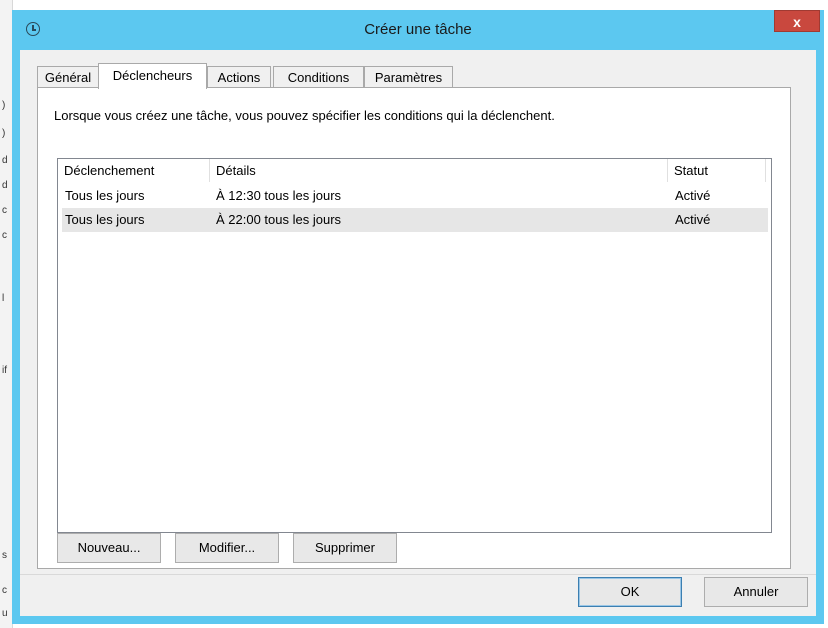  What do you see at coordinates (418, 574) in the screenshot?
I see `footer-separator` at bounding box center [418, 574].